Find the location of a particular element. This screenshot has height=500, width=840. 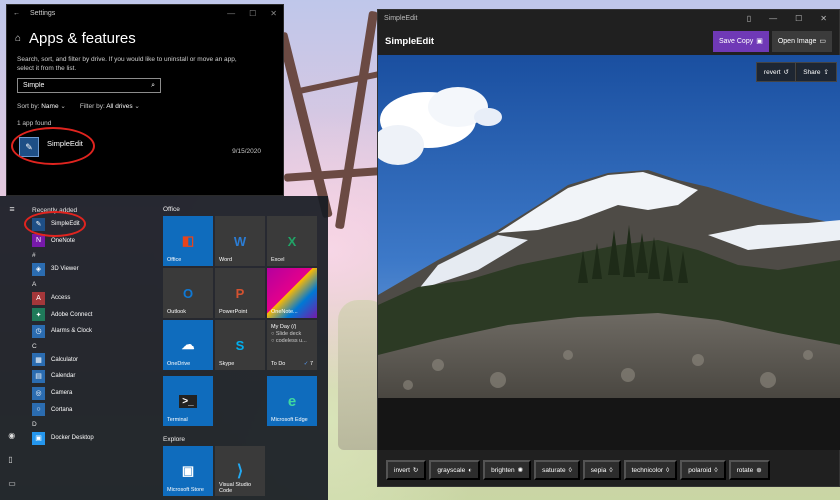

pictures-icon: ▭ is located at coordinates (12, 483).